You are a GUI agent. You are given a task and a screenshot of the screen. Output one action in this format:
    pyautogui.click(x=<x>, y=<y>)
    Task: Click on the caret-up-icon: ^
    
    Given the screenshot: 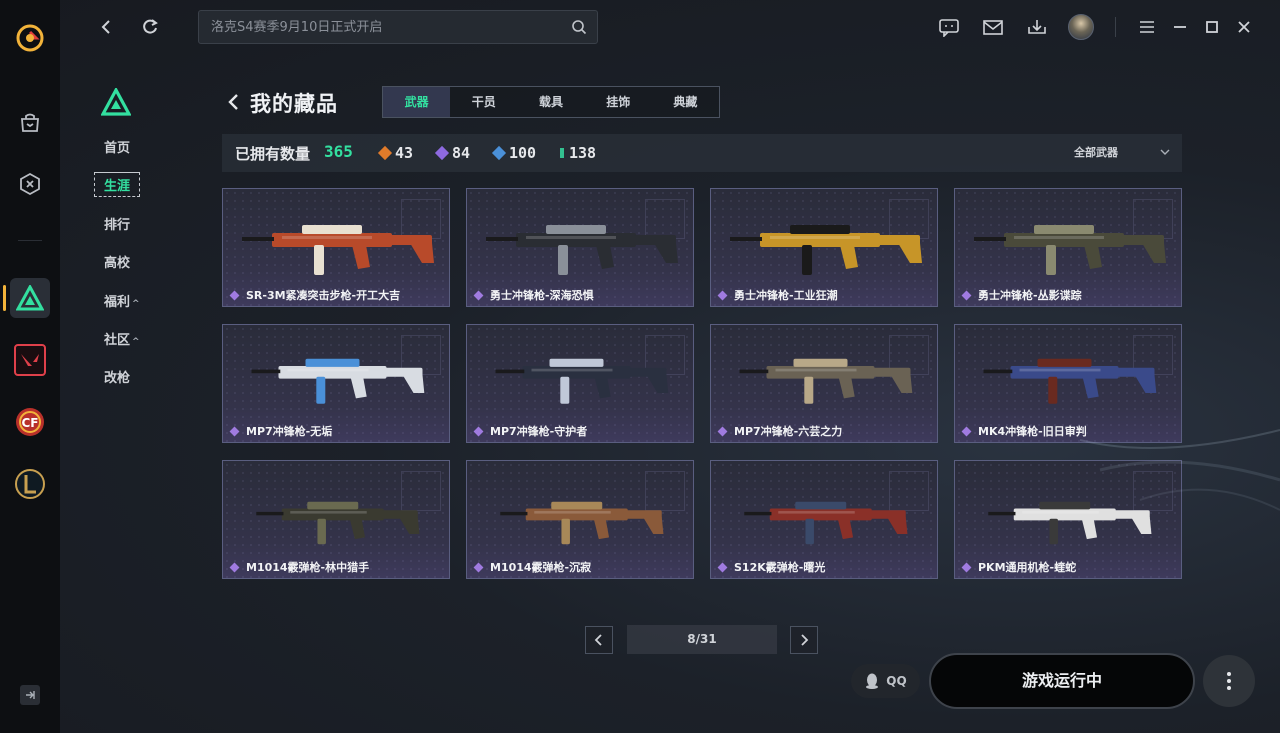 What is the action you would take?
    pyautogui.click(x=136, y=304)
    